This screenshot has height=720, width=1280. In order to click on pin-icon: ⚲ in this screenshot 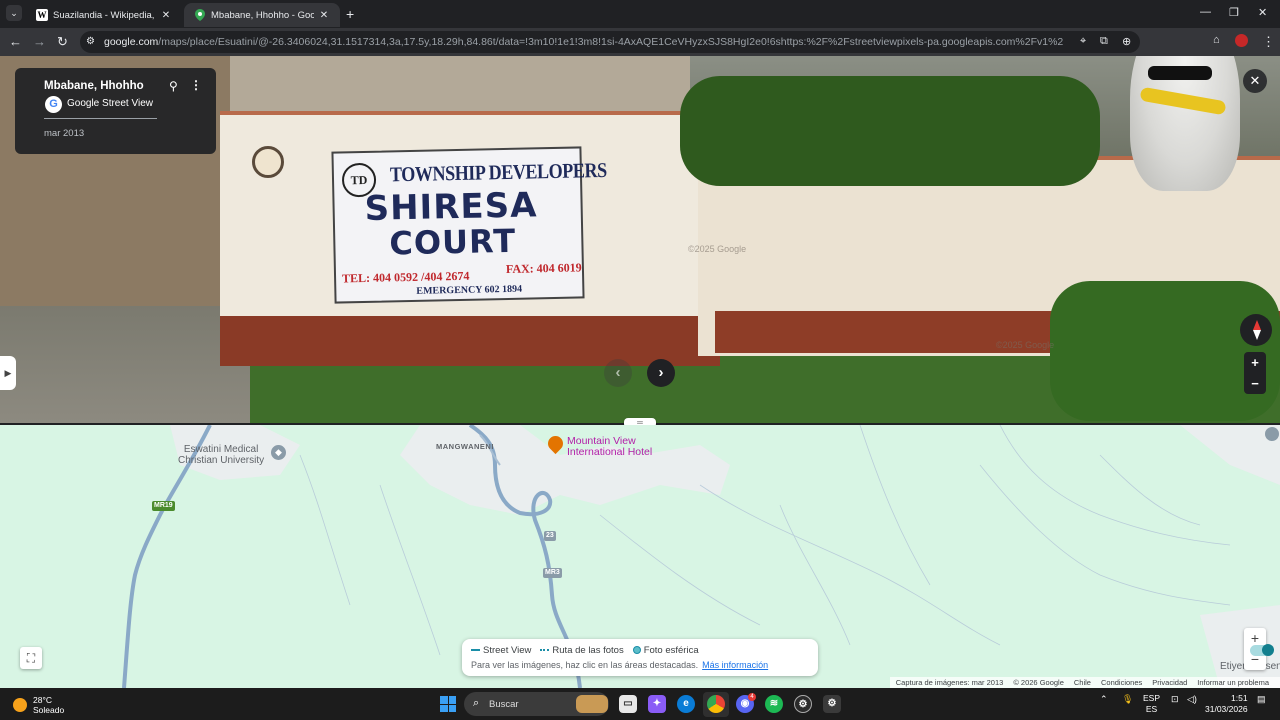, I will do `click(173, 86)`.